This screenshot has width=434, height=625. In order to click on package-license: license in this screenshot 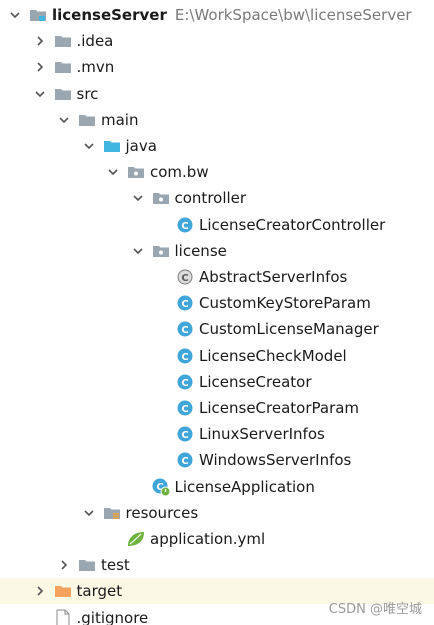, I will do `click(217, 251)`.